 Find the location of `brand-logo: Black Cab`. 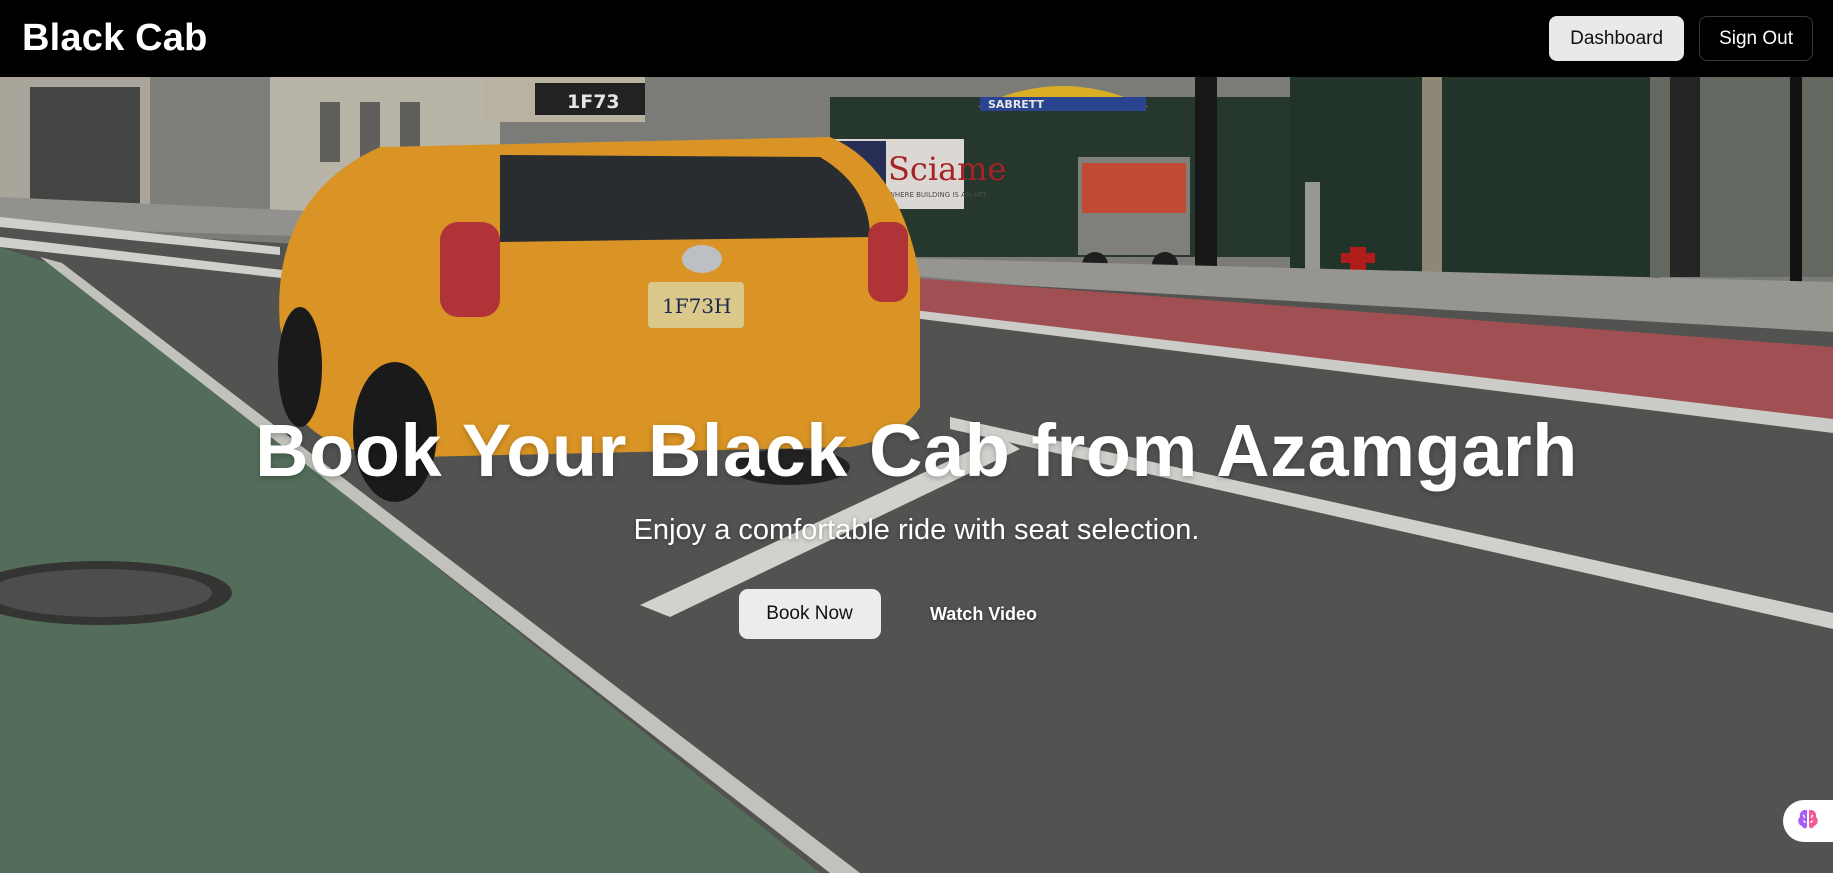

brand-logo: Black Cab is located at coordinates (115, 38).